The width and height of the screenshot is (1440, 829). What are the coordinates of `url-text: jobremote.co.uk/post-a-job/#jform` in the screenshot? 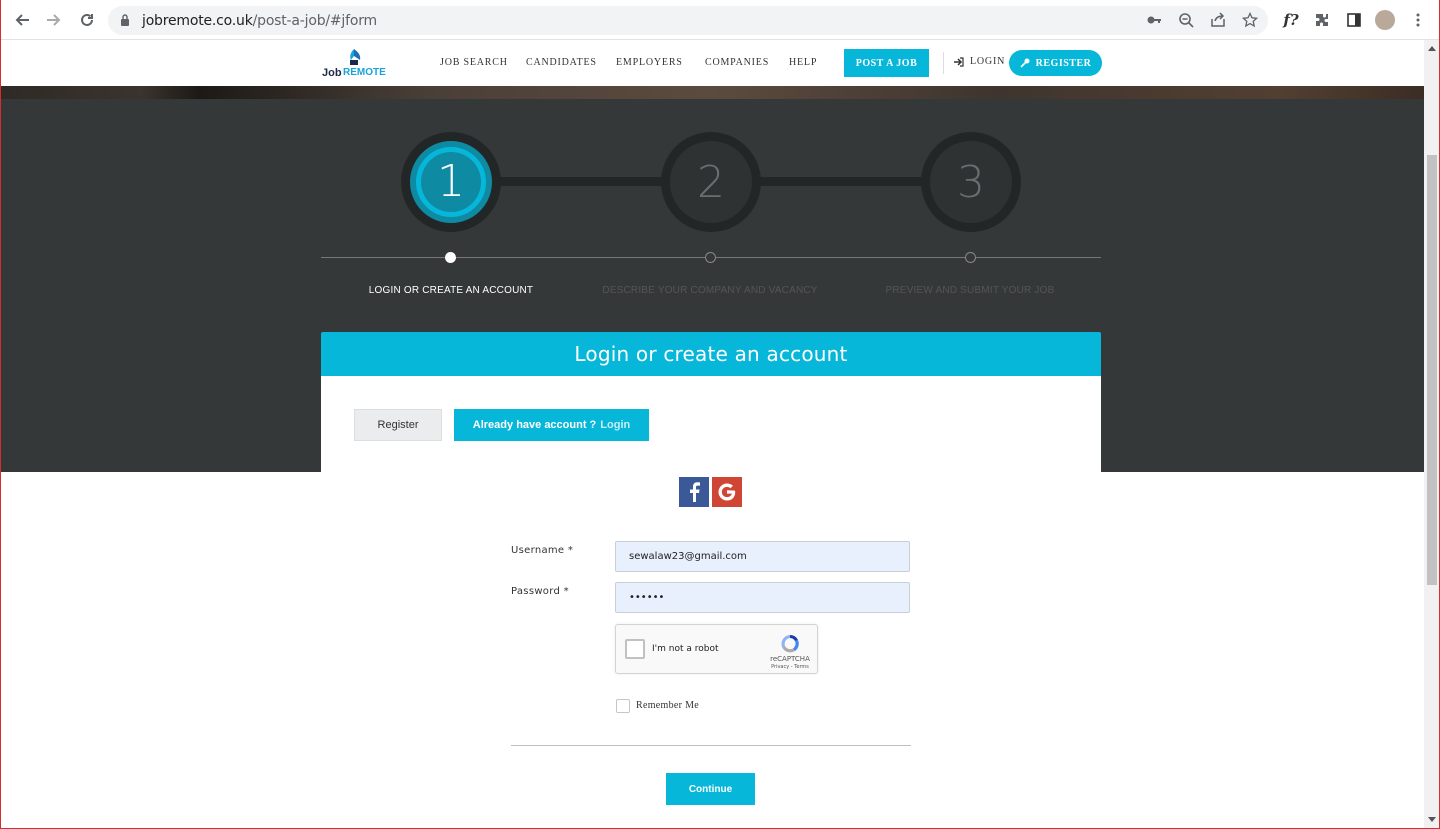 It's located at (259, 21).